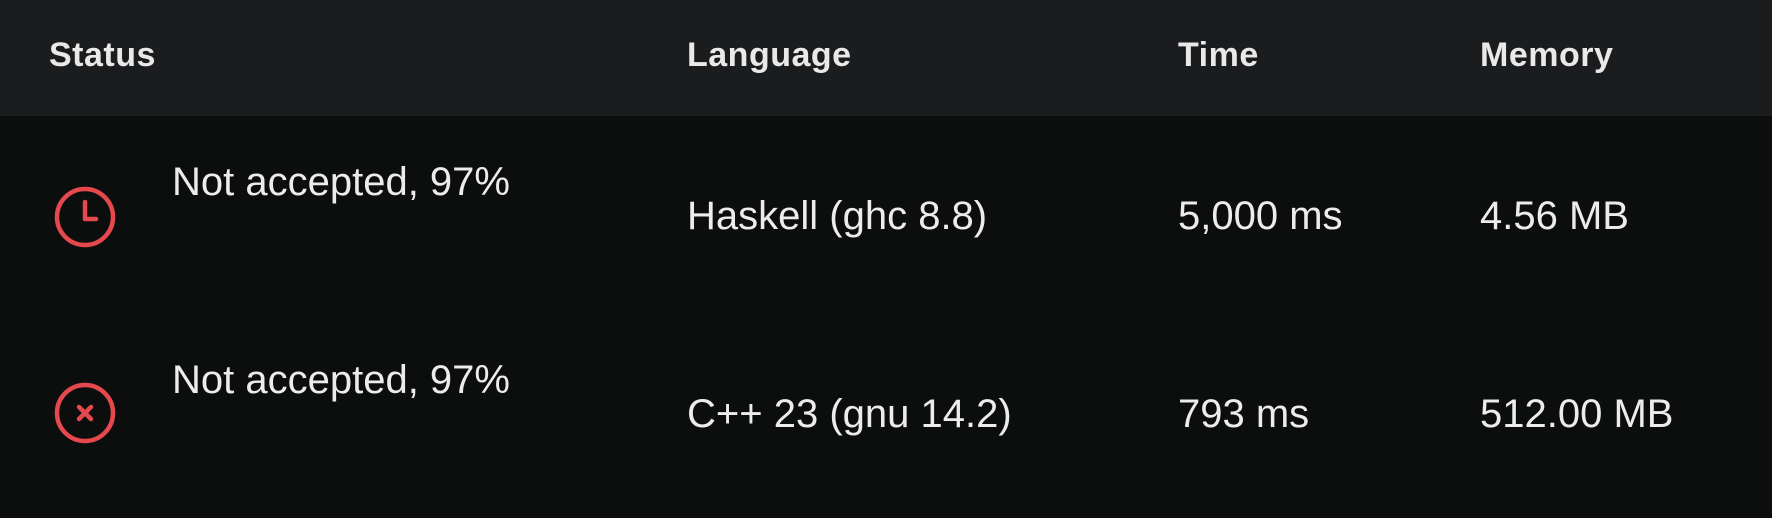  Describe the element at coordinates (85, 217) in the screenshot. I see `clock-icon` at that location.